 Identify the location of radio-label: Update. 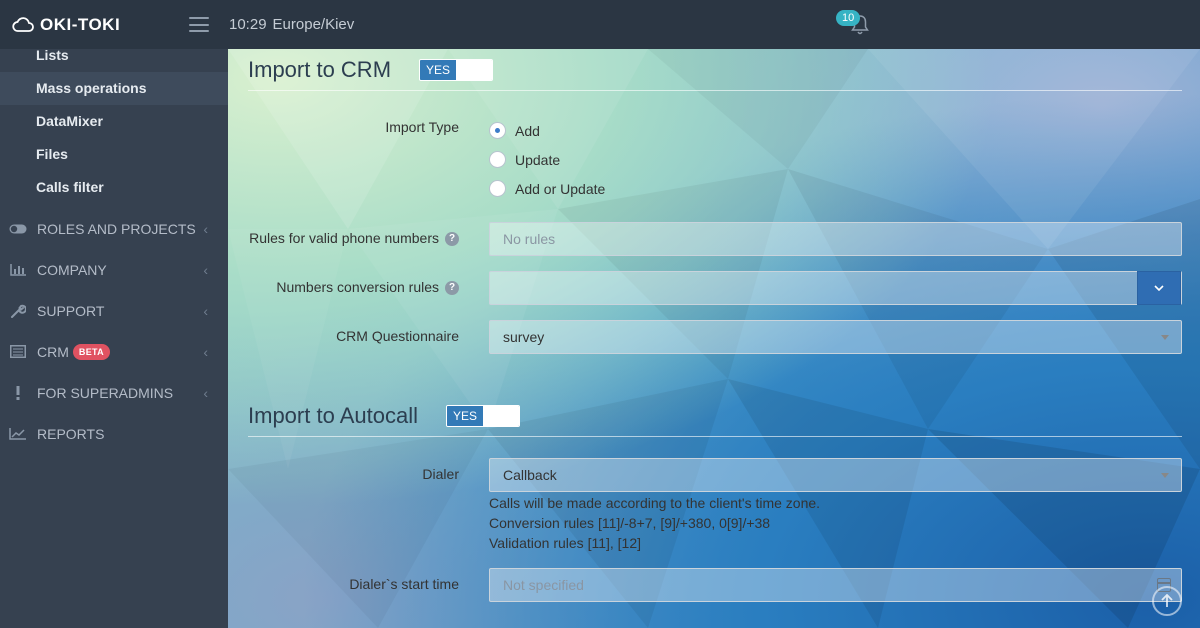
(538, 159).